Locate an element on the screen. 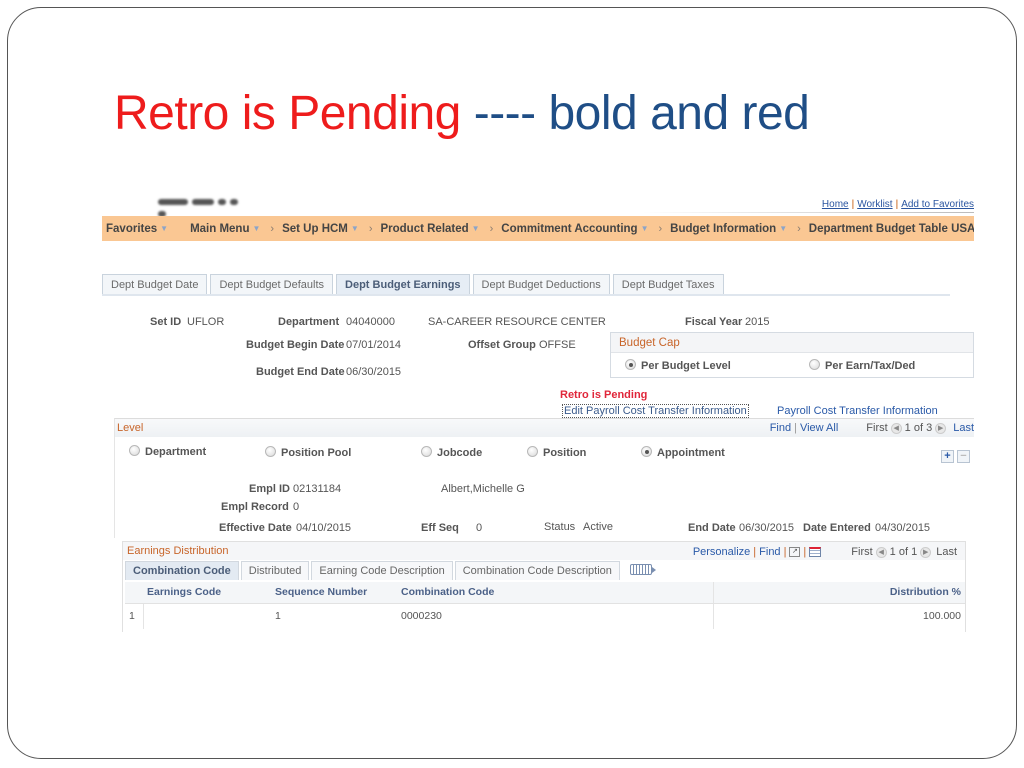 The height and width of the screenshot is (768, 1024). breadcrumb-set-up-hcm: Set Up HCM ▼ is located at coordinates (320, 229).